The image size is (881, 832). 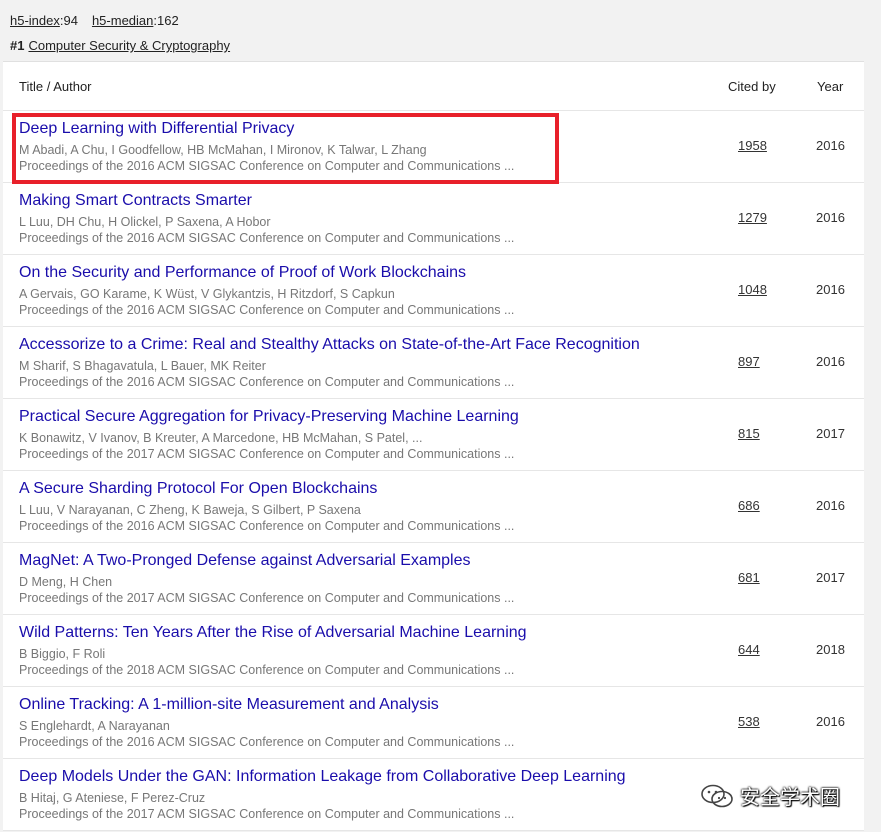 I want to click on category-rank: #1 Computer Security & Cryptography, so click(x=120, y=45).